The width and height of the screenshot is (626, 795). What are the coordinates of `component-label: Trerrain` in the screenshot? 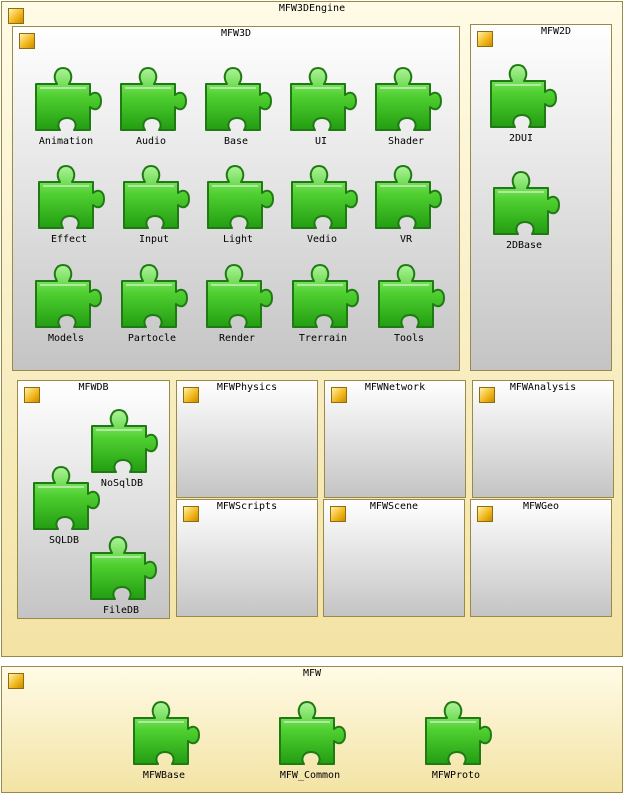 It's located at (323, 338).